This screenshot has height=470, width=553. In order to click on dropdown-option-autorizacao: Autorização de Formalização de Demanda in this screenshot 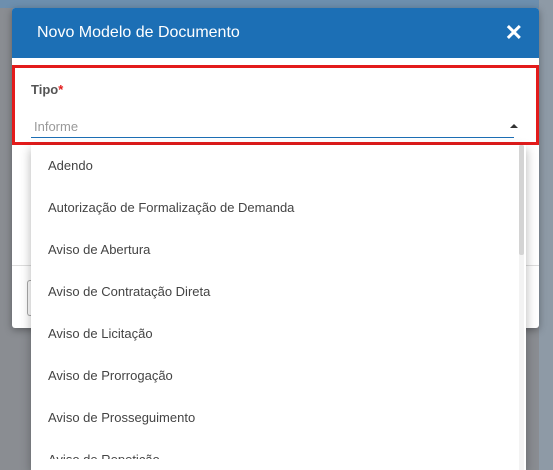, I will do `click(278, 208)`.